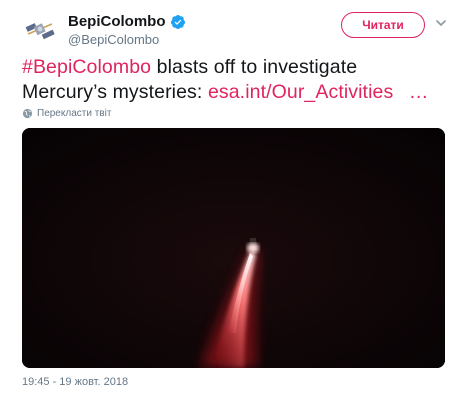 The image size is (468, 400). Describe the element at coordinates (75, 382) in the screenshot. I see `tweet-timestamp: 19:45 - 19 жовт. 2018` at that location.